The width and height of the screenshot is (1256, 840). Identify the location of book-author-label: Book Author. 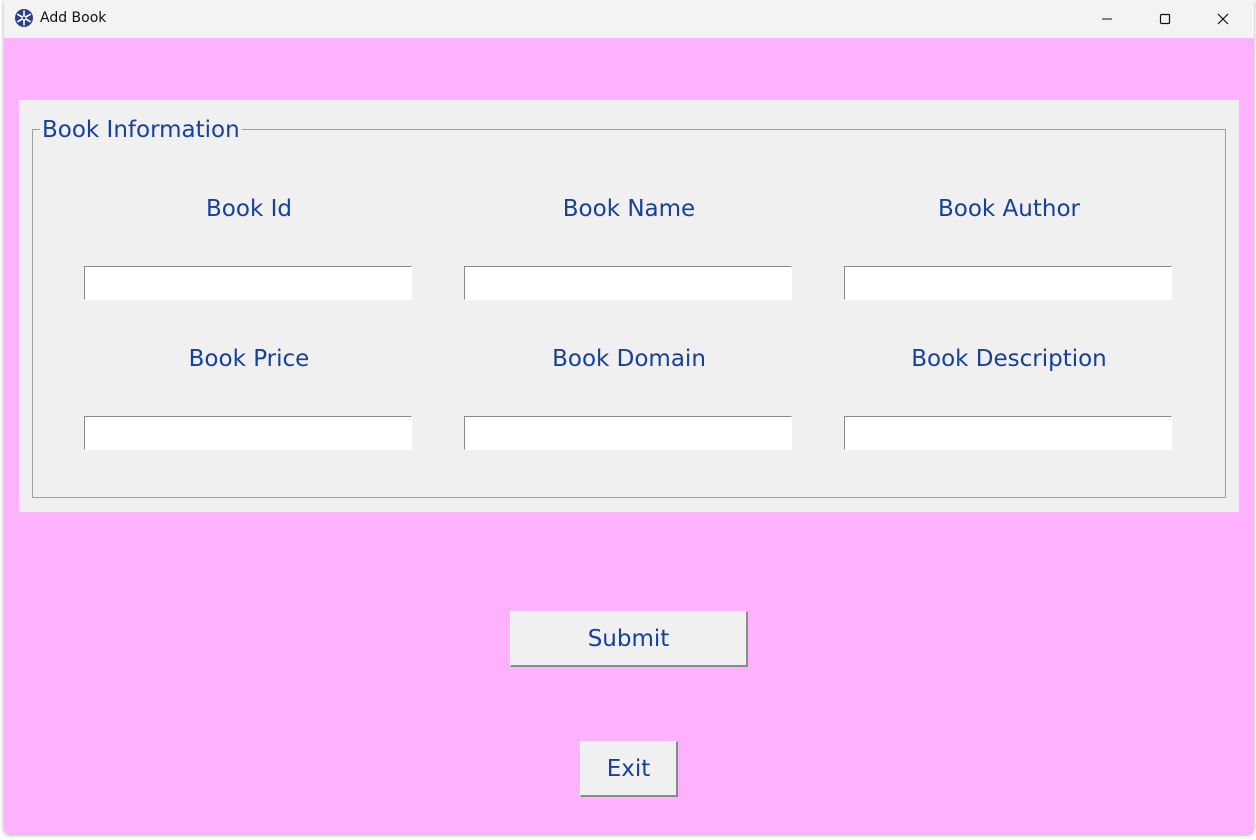
(1009, 209).